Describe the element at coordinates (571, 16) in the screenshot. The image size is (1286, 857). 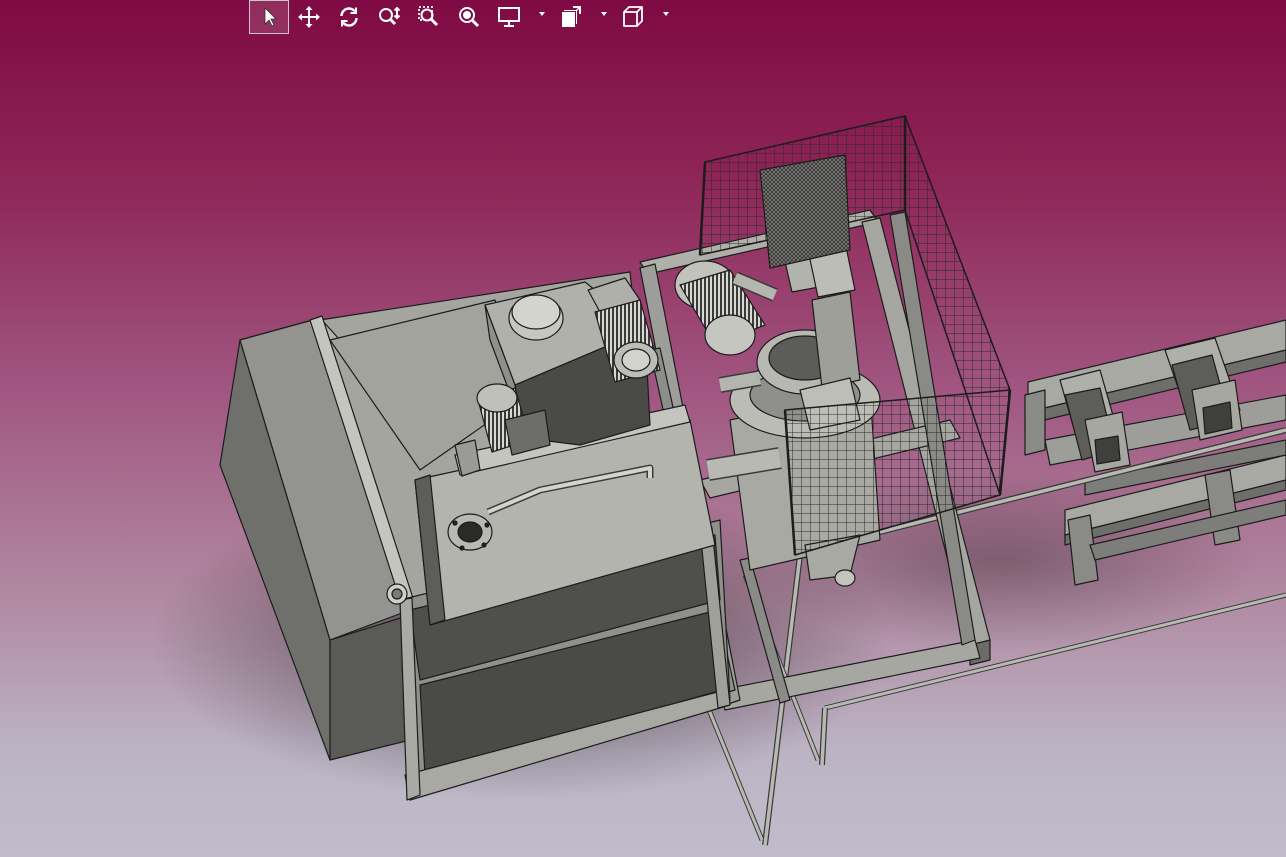
I see `views-icon` at that location.